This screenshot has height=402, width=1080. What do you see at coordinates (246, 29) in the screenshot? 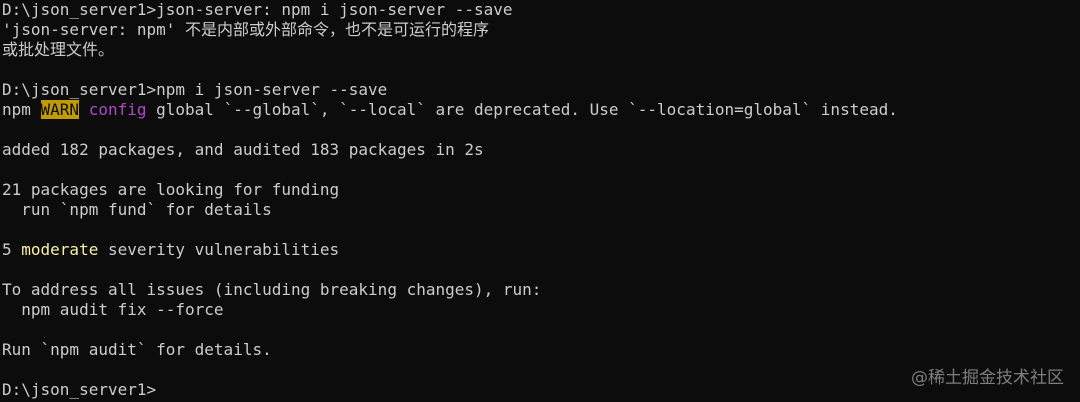
I see `terminal-line-error: 'json-server: npm' 不是内部或外部命令，也不是可运行的程序` at bounding box center [246, 29].